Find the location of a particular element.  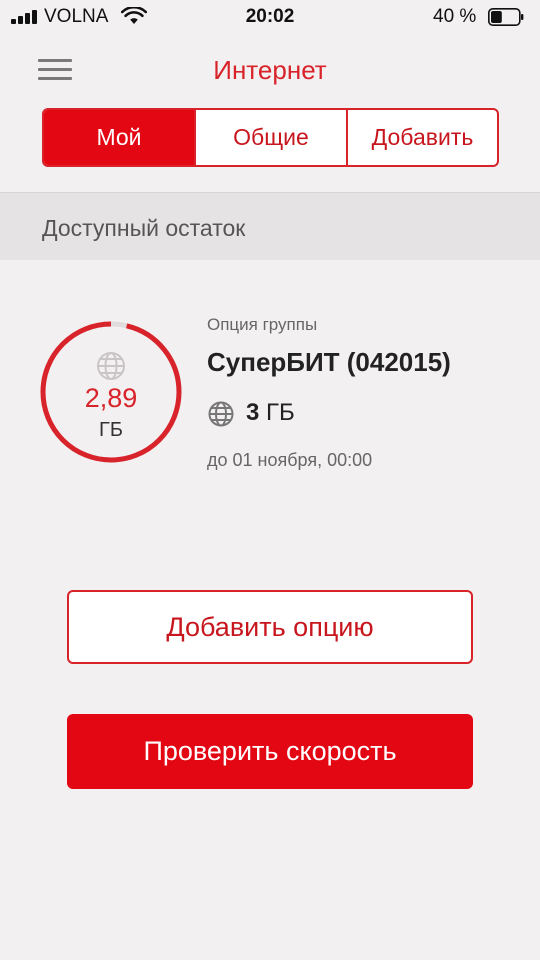

option-amount: 3 ГБ is located at coordinates (270, 413).